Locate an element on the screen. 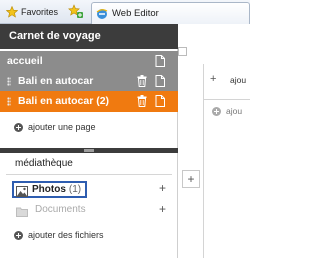 Image resolution: width=320 pixels, height=258 pixels. browser-toolbar: Favorites Web Editor is located at coordinates (125, 12).